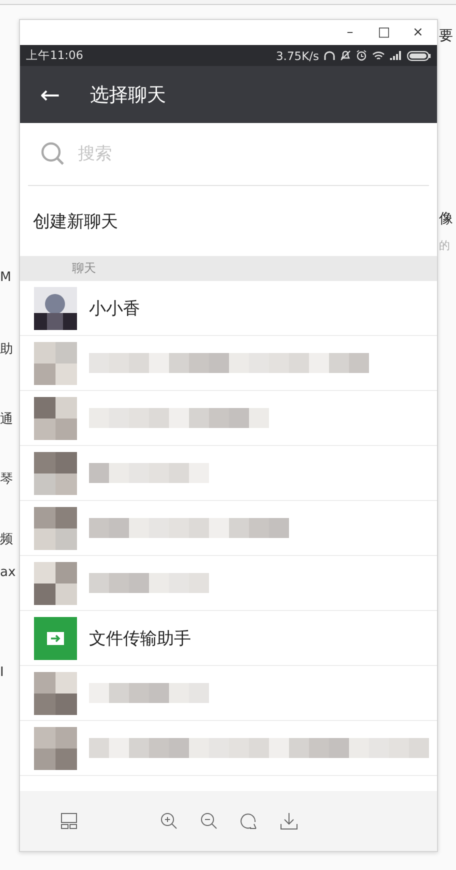 The height and width of the screenshot is (870, 456). I want to click on background-text: 助, so click(6, 349).